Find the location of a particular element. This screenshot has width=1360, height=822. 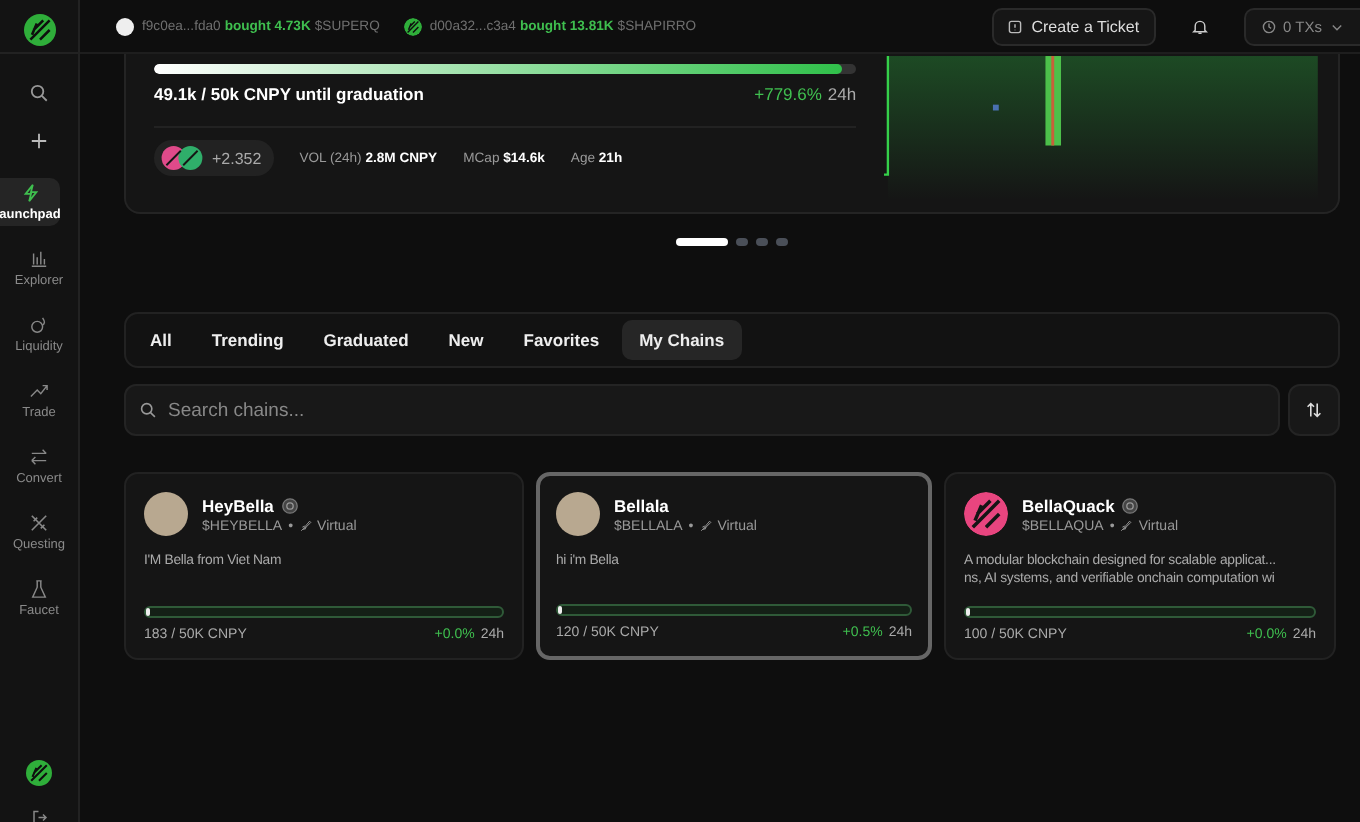

price-change: +779.6% is located at coordinates (788, 94).